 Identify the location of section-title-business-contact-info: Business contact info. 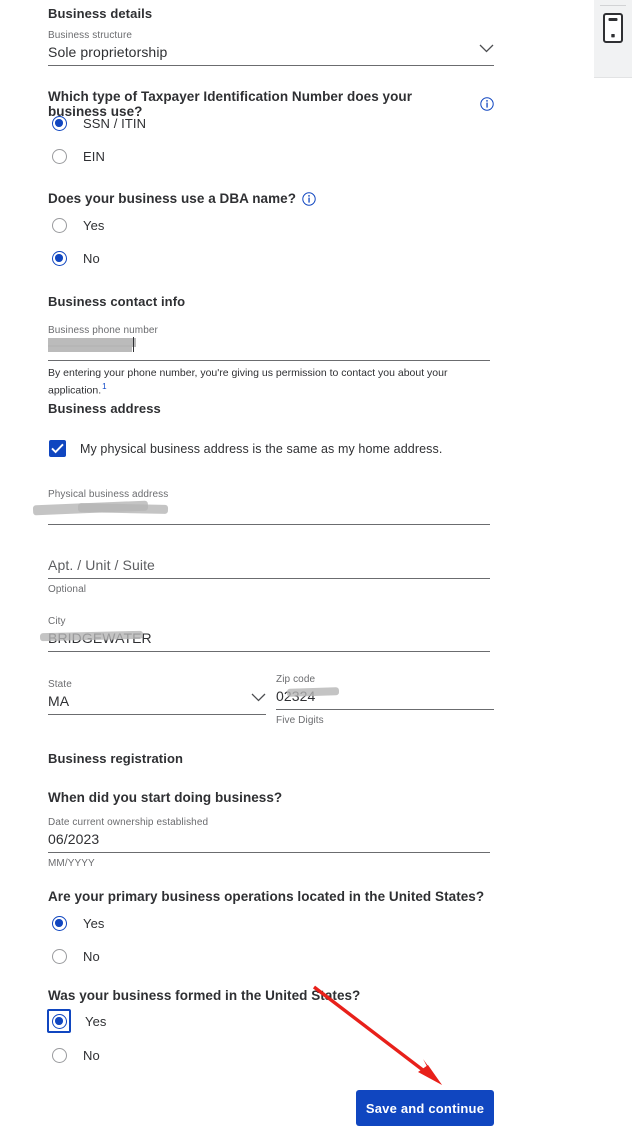
(117, 301).